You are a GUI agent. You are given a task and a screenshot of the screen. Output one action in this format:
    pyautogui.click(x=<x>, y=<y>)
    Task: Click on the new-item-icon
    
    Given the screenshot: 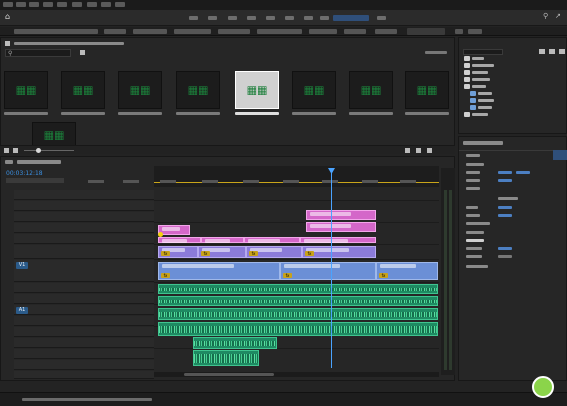 What is the action you would take?
    pyautogui.click(x=407, y=150)
    